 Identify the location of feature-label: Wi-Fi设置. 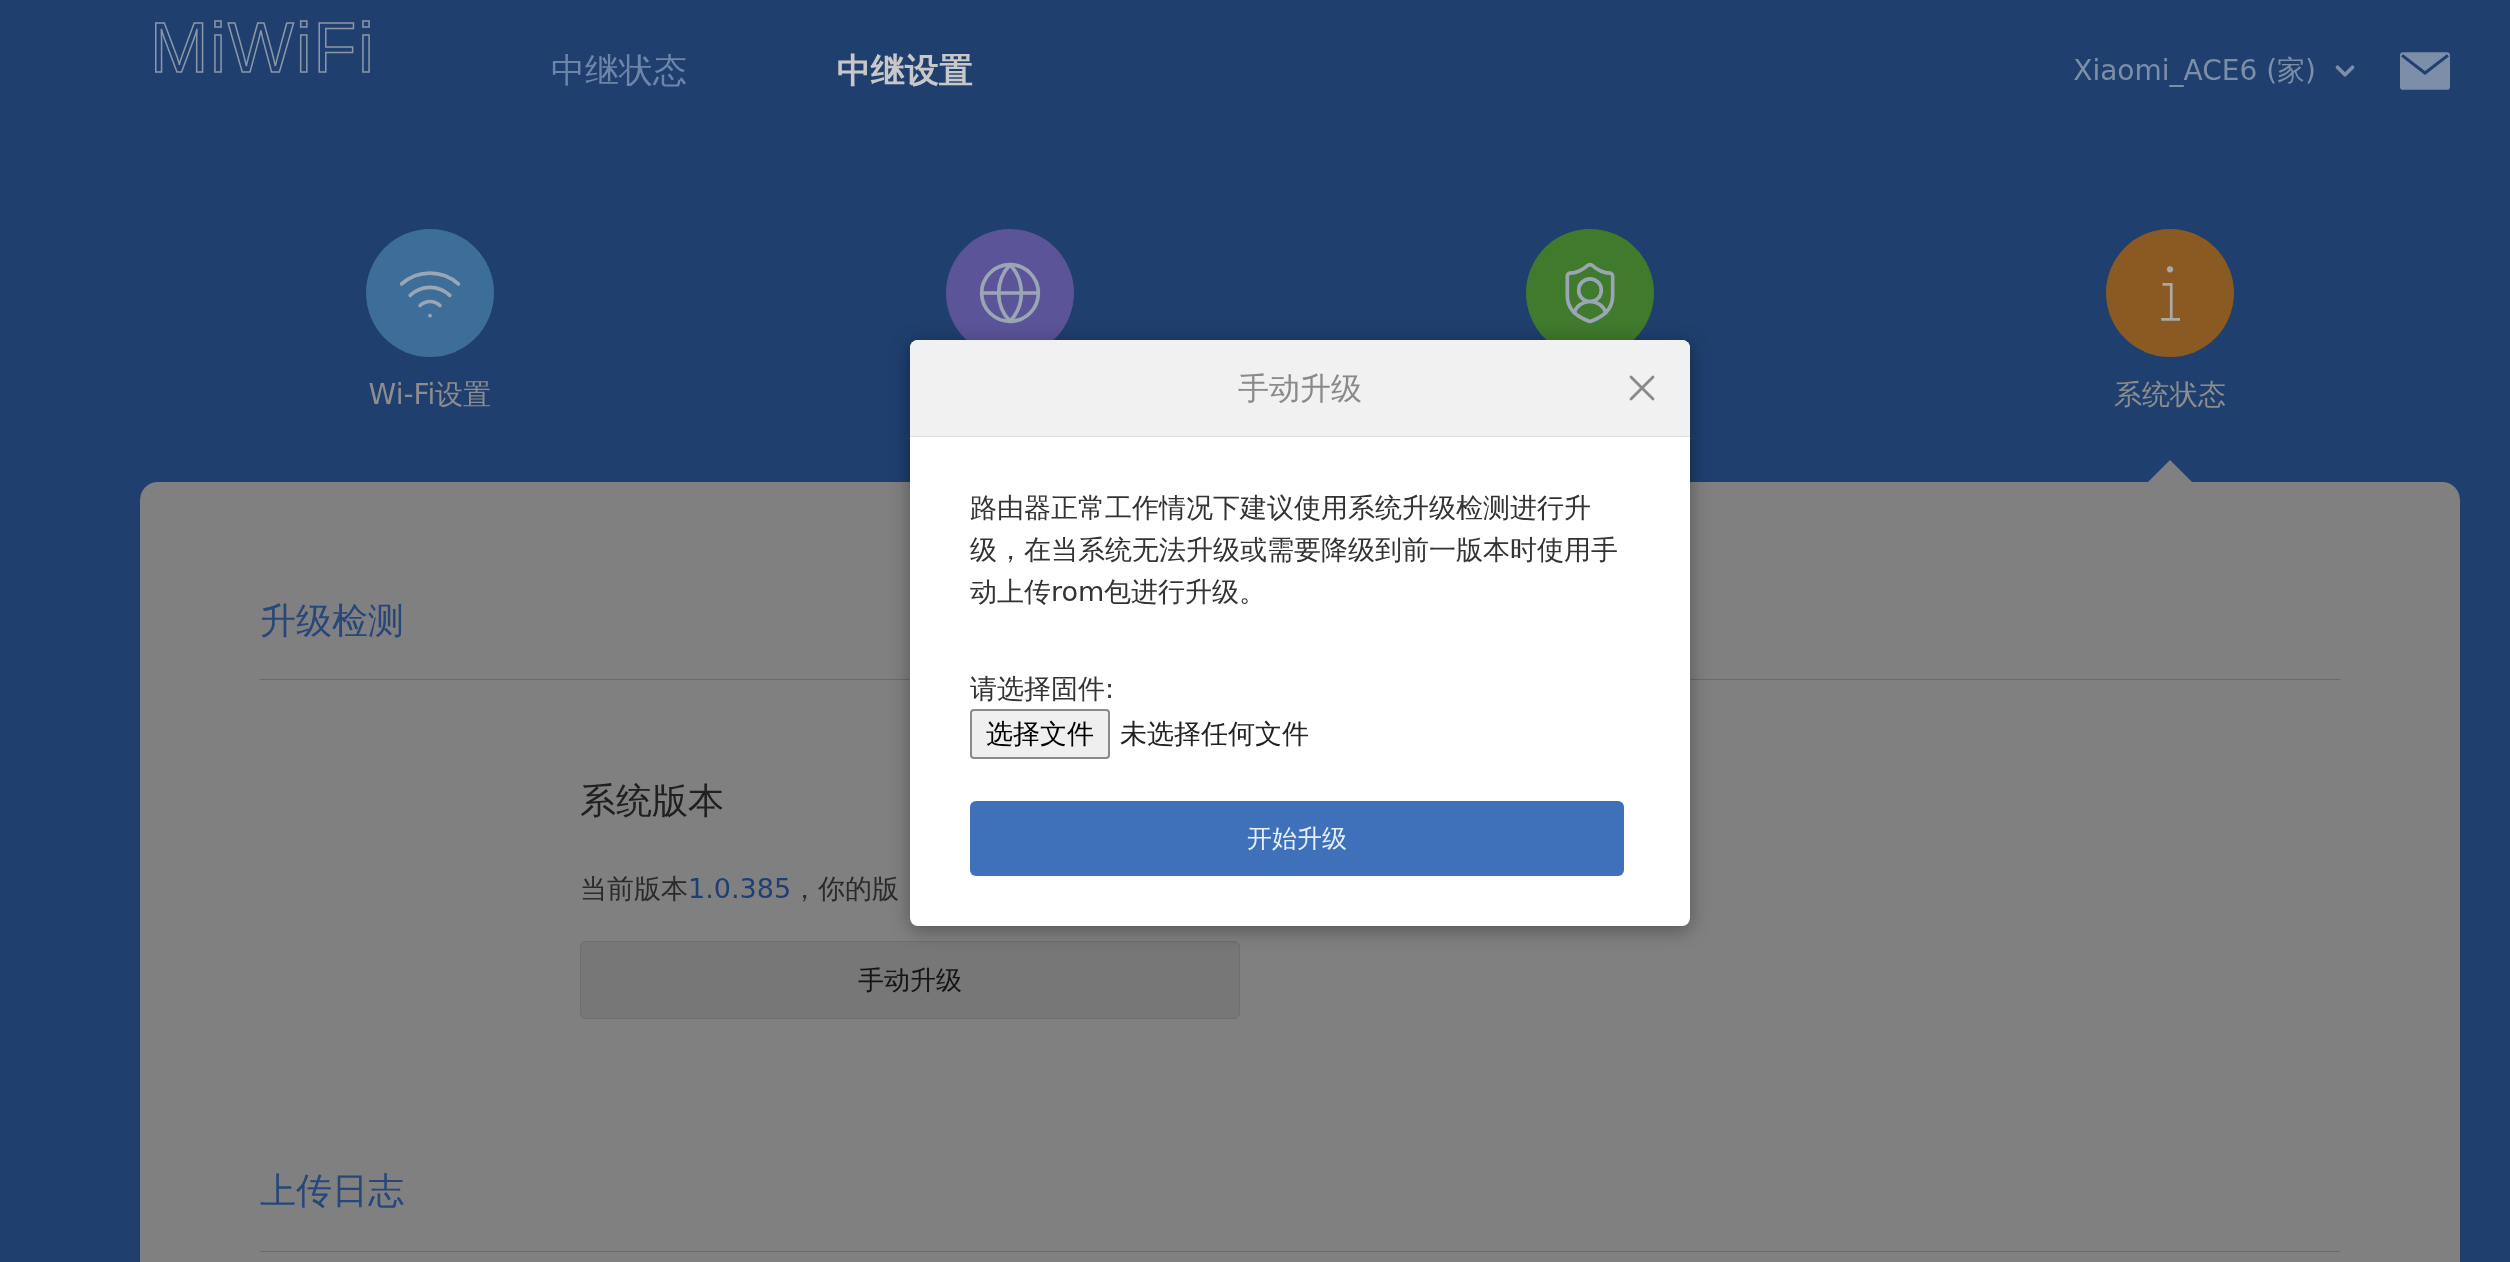
(430, 395).